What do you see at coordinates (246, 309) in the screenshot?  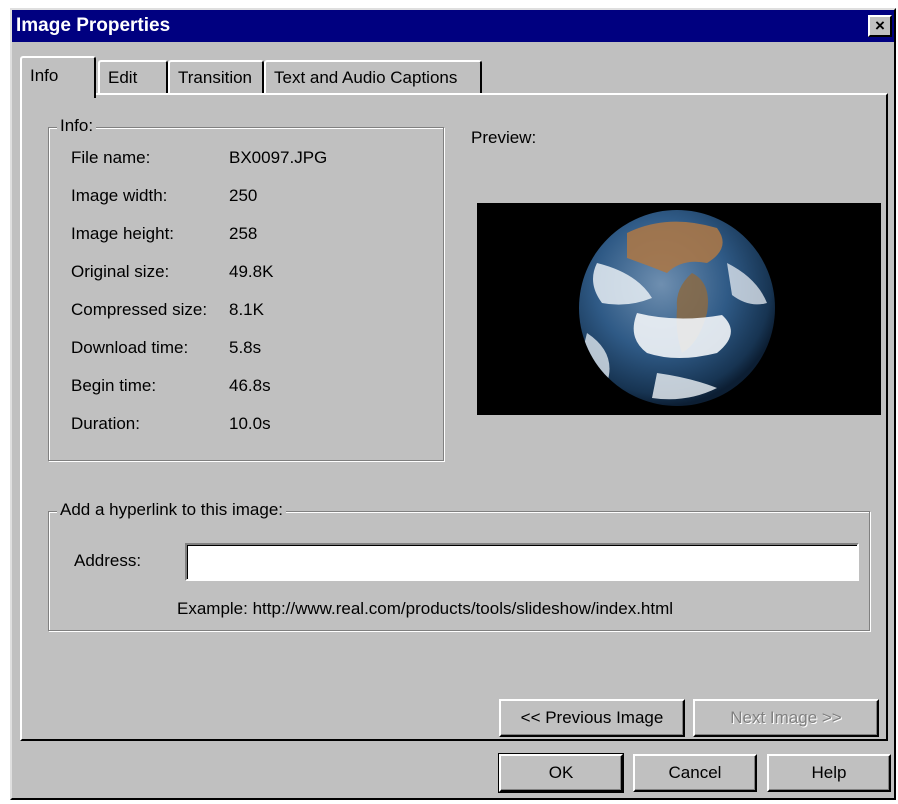 I see `info-value: 8.1K` at bounding box center [246, 309].